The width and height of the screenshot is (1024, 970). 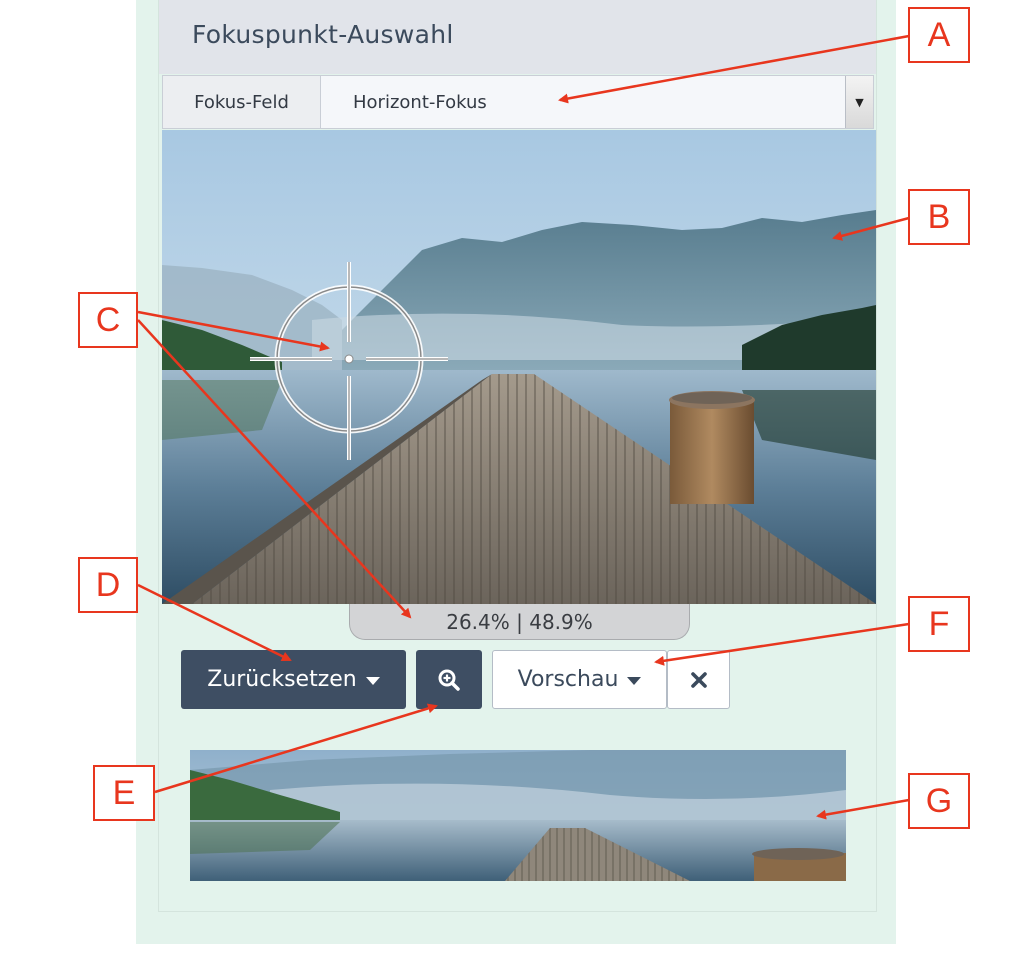 What do you see at coordinates (568, 679) in the screenshot?
I see `preview-button-label: Vorschau` at bounding box center [568, 679].